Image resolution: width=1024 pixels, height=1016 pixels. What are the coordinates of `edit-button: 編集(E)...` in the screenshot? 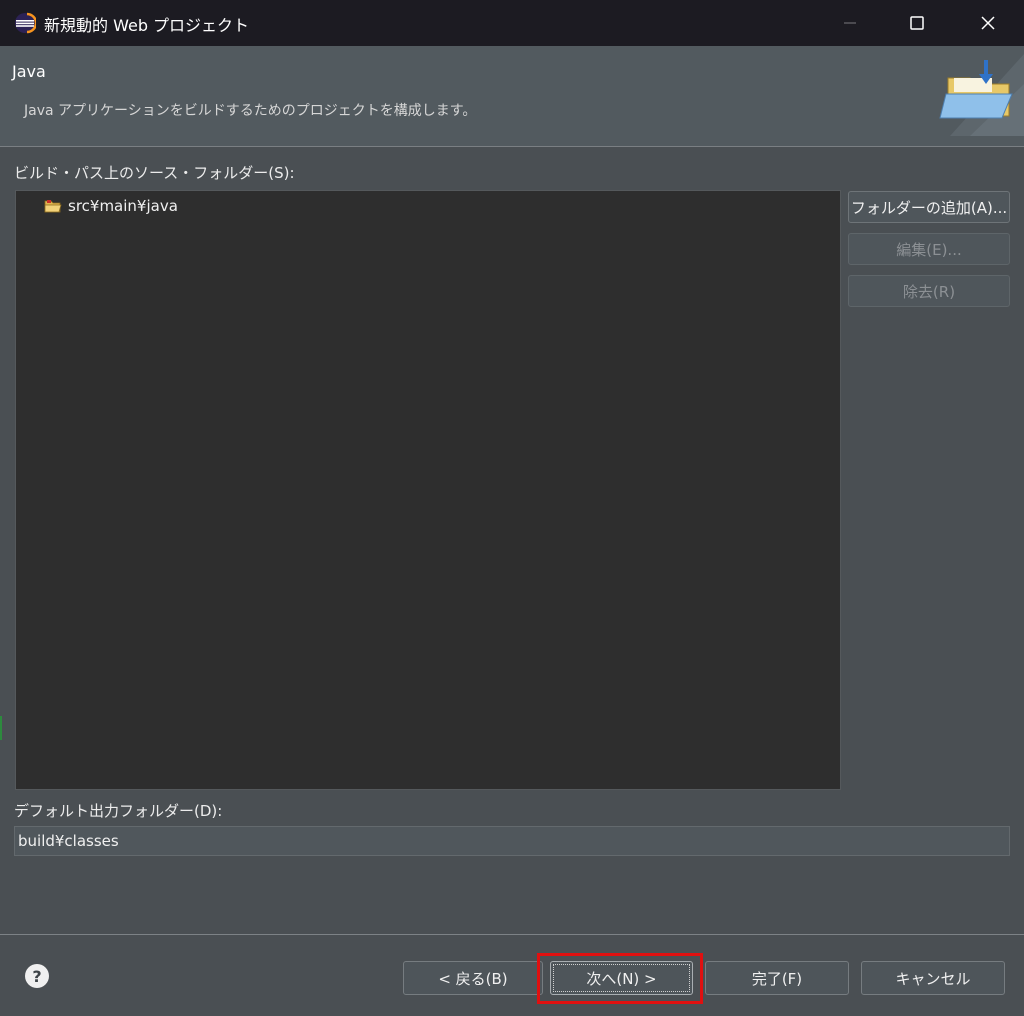 It's located at (929, 249).